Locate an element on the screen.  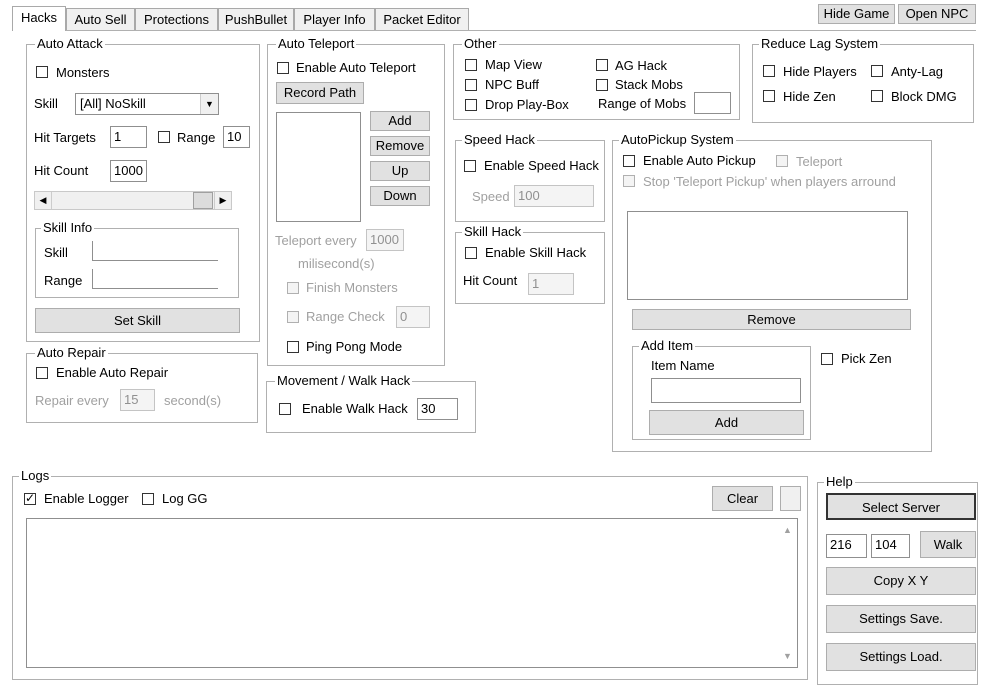
select-server-button: Select Server is located at coordinates (901, 506).